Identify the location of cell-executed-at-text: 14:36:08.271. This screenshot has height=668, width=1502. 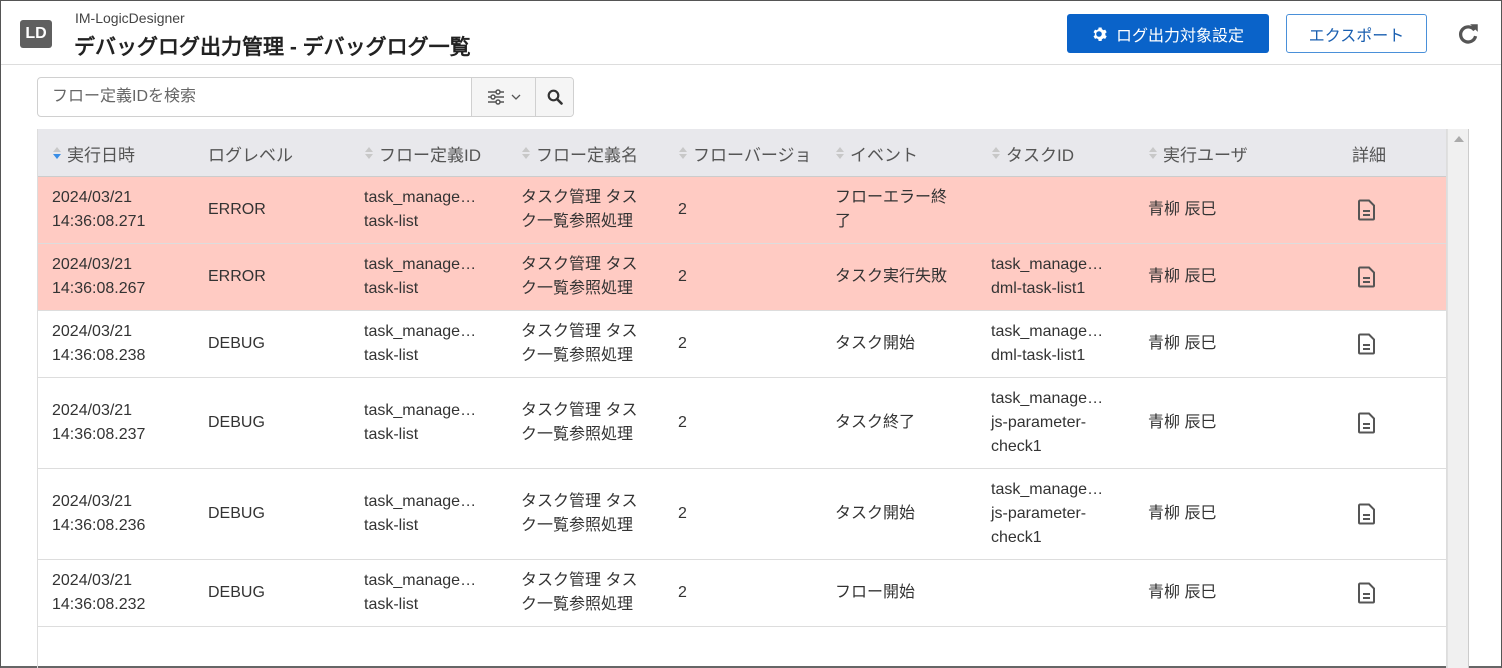
(99, 221).